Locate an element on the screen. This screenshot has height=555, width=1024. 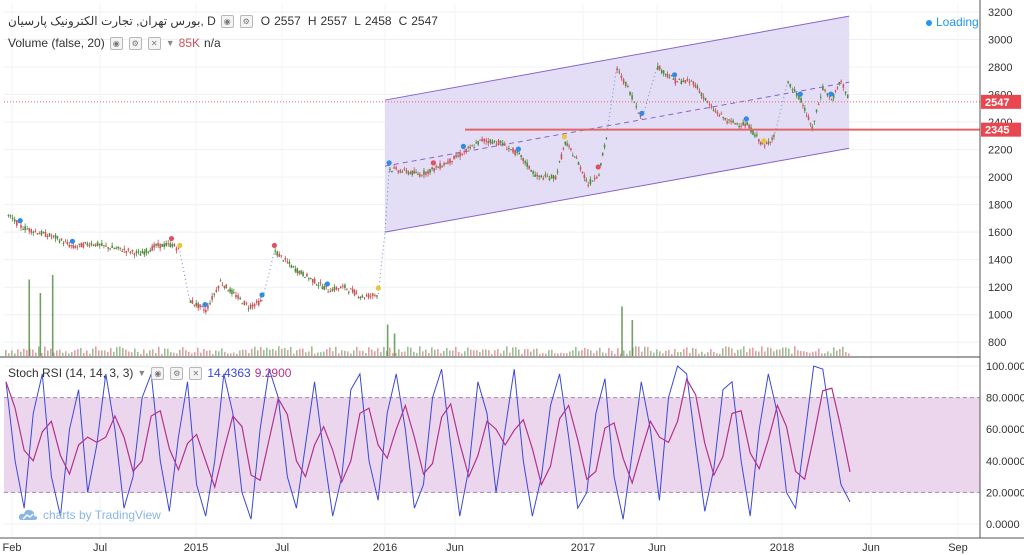
time-tick-label: Sep is located at coordinates (958, 548).